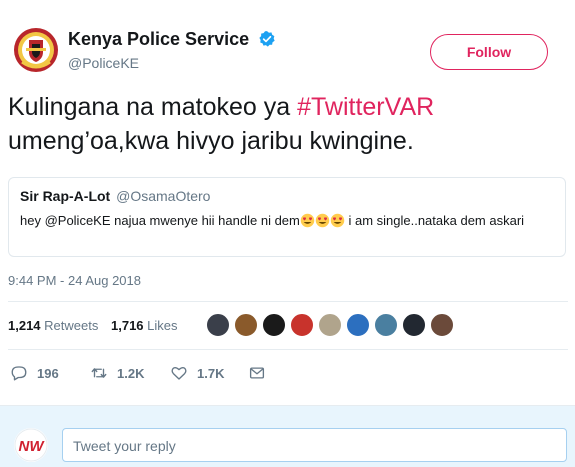 The image size is (575, 467). I want to click on retweet-action: 1.2K, so click(117, 373).